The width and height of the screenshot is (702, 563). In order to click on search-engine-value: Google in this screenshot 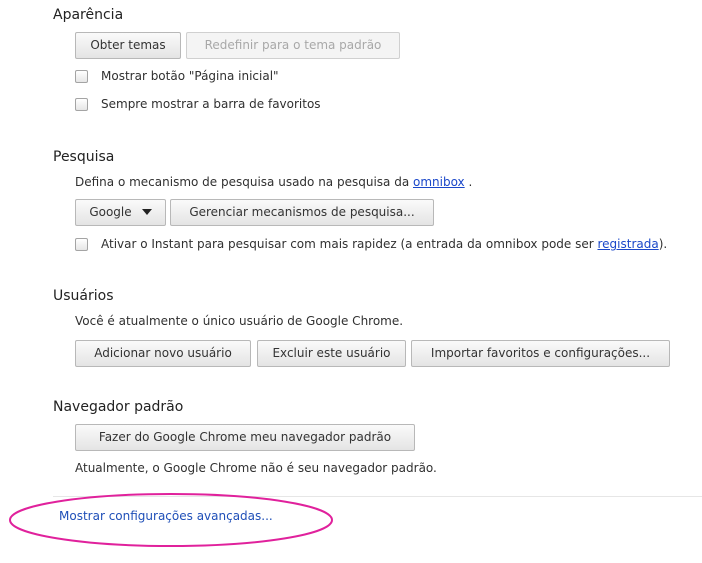, I will do `click(110, 212)`.